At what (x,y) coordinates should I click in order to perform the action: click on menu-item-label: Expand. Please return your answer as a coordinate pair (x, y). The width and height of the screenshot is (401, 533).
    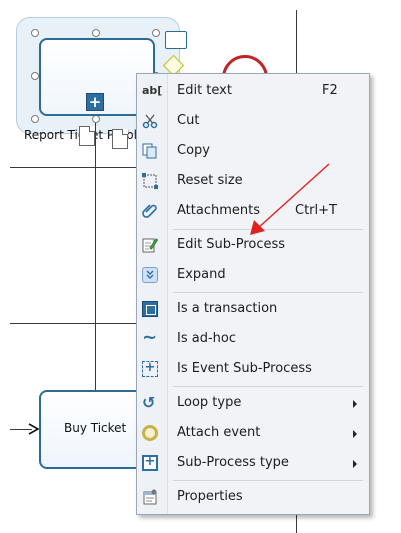
    Looking at the image, I should click on (201, 274).